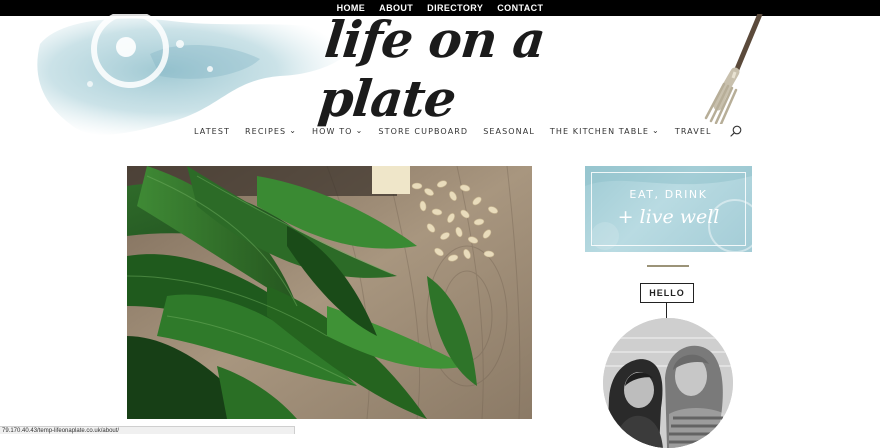 The height and width of the screenshot is (448, 880). I want to click on search-icon, so click(735, 131).